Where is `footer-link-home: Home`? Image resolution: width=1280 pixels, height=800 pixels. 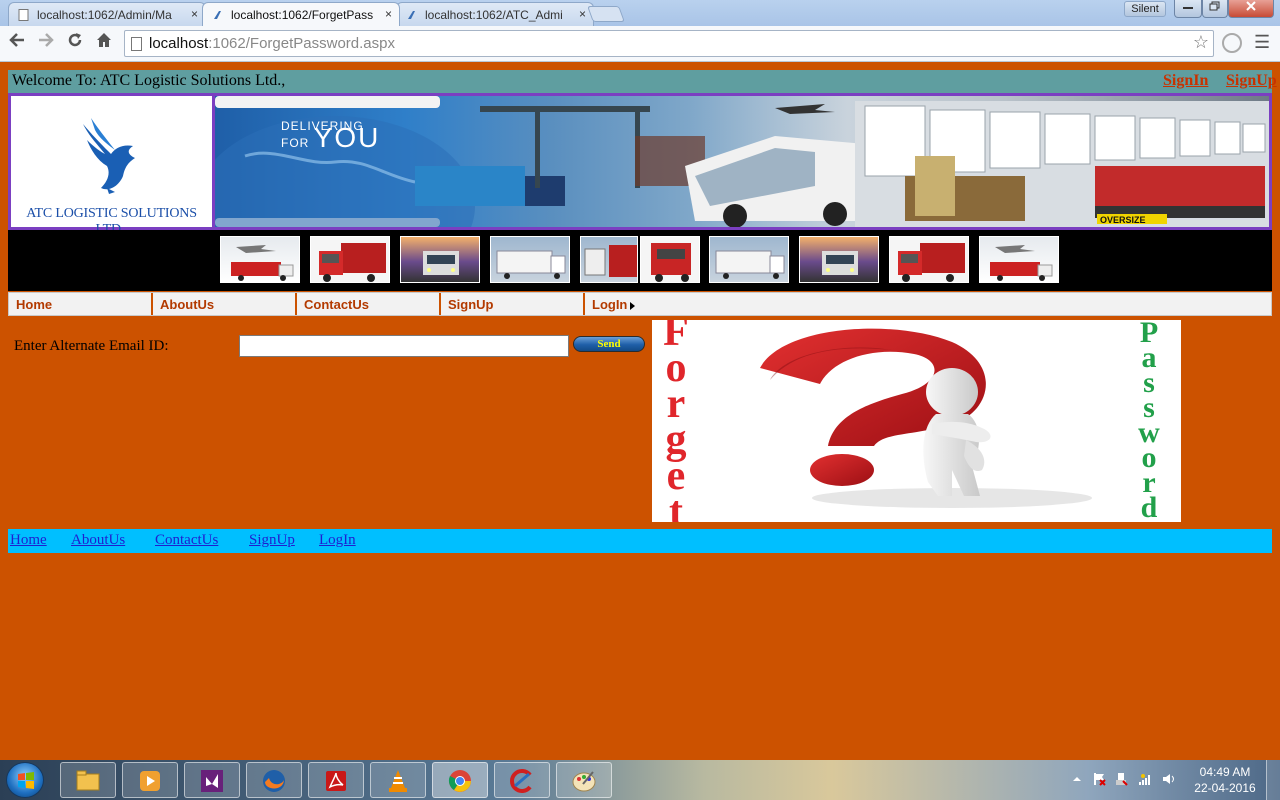
footer-link-home: Home is located at coordinates (28, 540).